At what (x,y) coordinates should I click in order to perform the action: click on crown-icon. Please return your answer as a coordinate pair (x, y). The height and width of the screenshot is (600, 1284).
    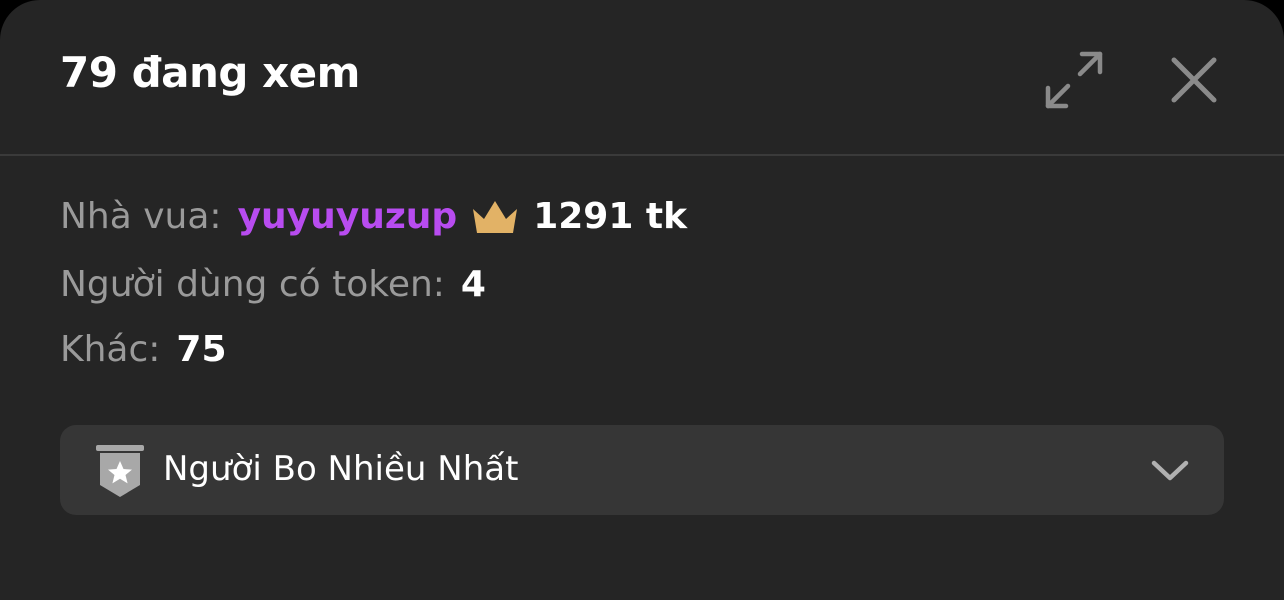
    Looking at the image, I should click on (495, 217).